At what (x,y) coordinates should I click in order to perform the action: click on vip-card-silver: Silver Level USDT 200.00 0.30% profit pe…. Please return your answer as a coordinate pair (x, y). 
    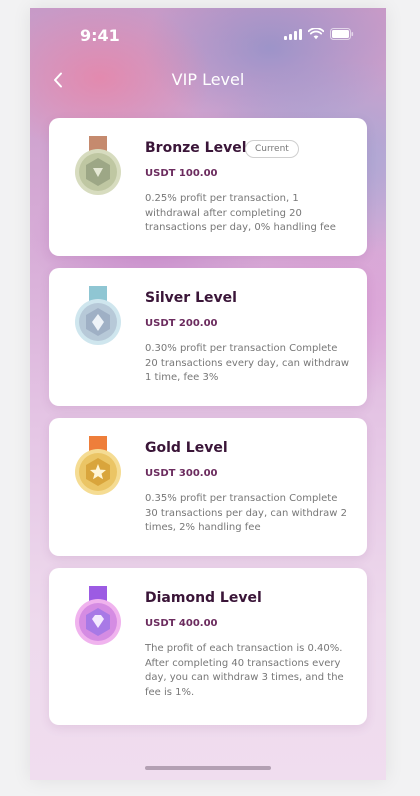
    Looking at the image, I should click on (208, 337).